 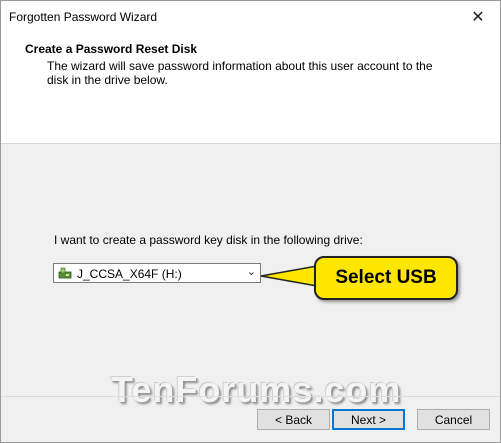 What do you see at coordinates (250, 16) in the screenshot?
I see `title-bar: Forgotten Password Wizard ✕` at bounding box center [250, 16].